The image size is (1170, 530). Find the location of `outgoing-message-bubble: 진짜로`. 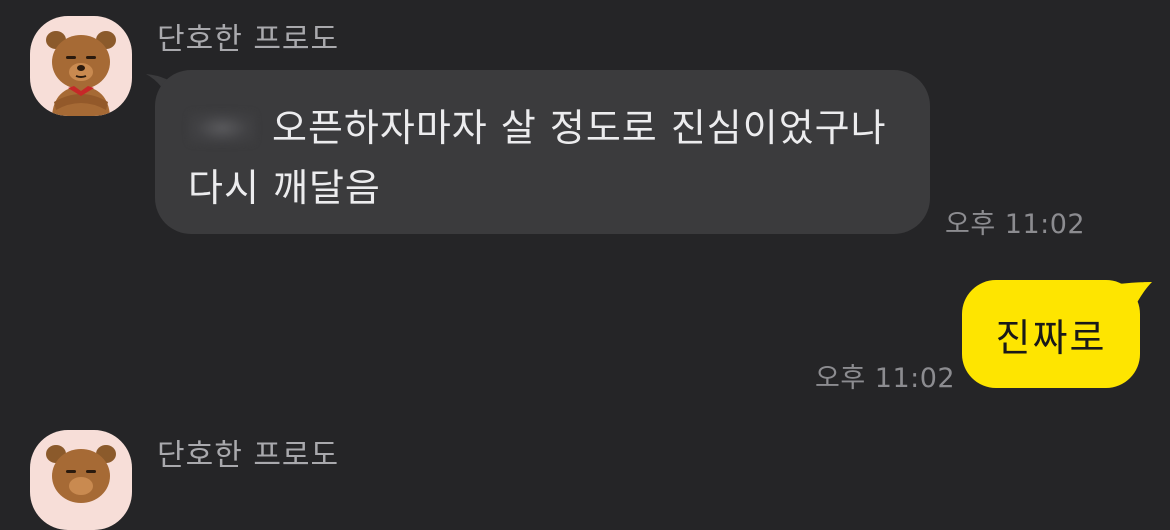

outgoing-message-bubble: 진짜로 is located at coordinates (1051, 334).